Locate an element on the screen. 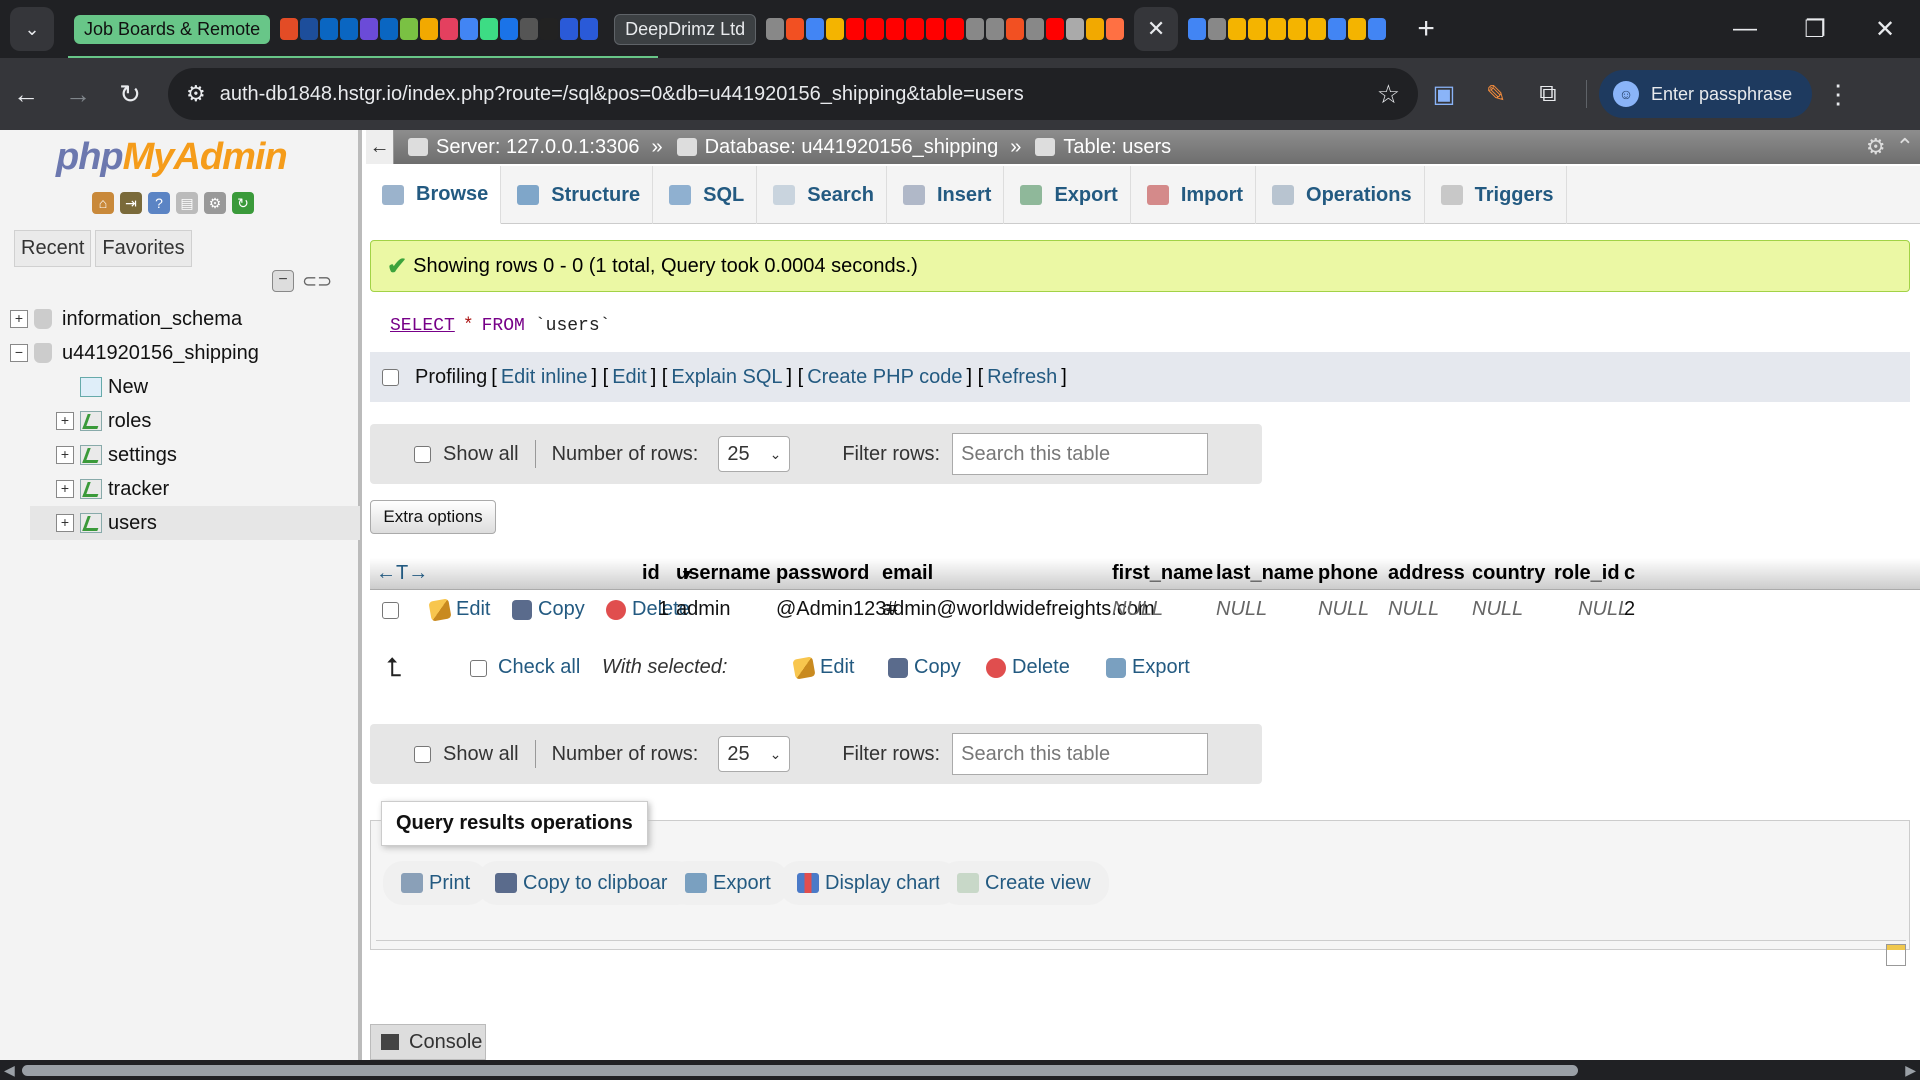 This screenshot has width=1920, height=1080. color-picker-extension-icon: ✎ is located at coordinates (1496, 94).